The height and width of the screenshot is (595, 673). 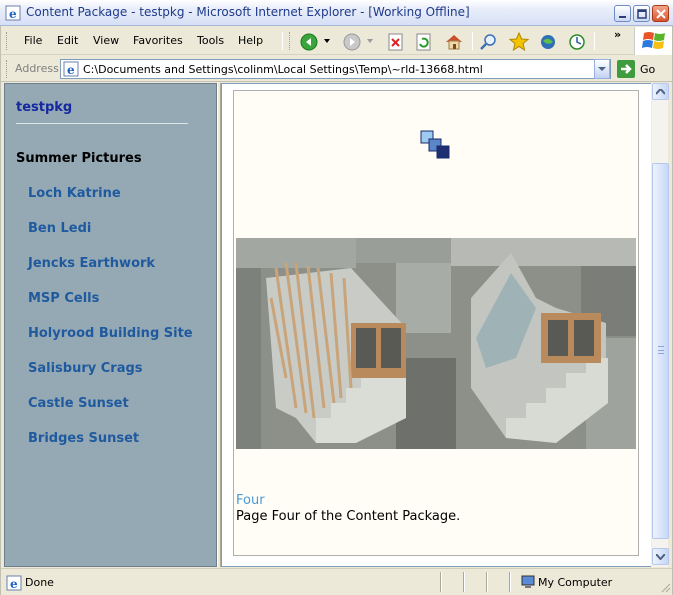 I want to click on nav-link-jencks-earthwork: Jencks Earthwork, so click(x=91, y=263).